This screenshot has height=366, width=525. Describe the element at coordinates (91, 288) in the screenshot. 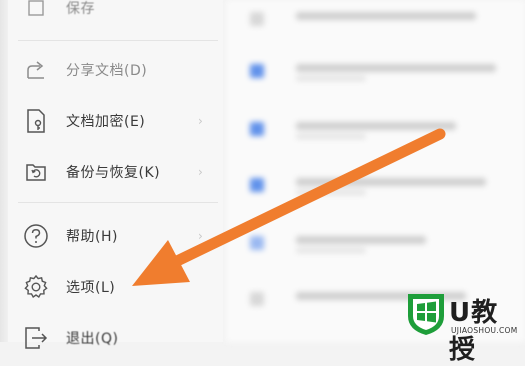

I see `menu-item-label: 选项(L)` at that location.